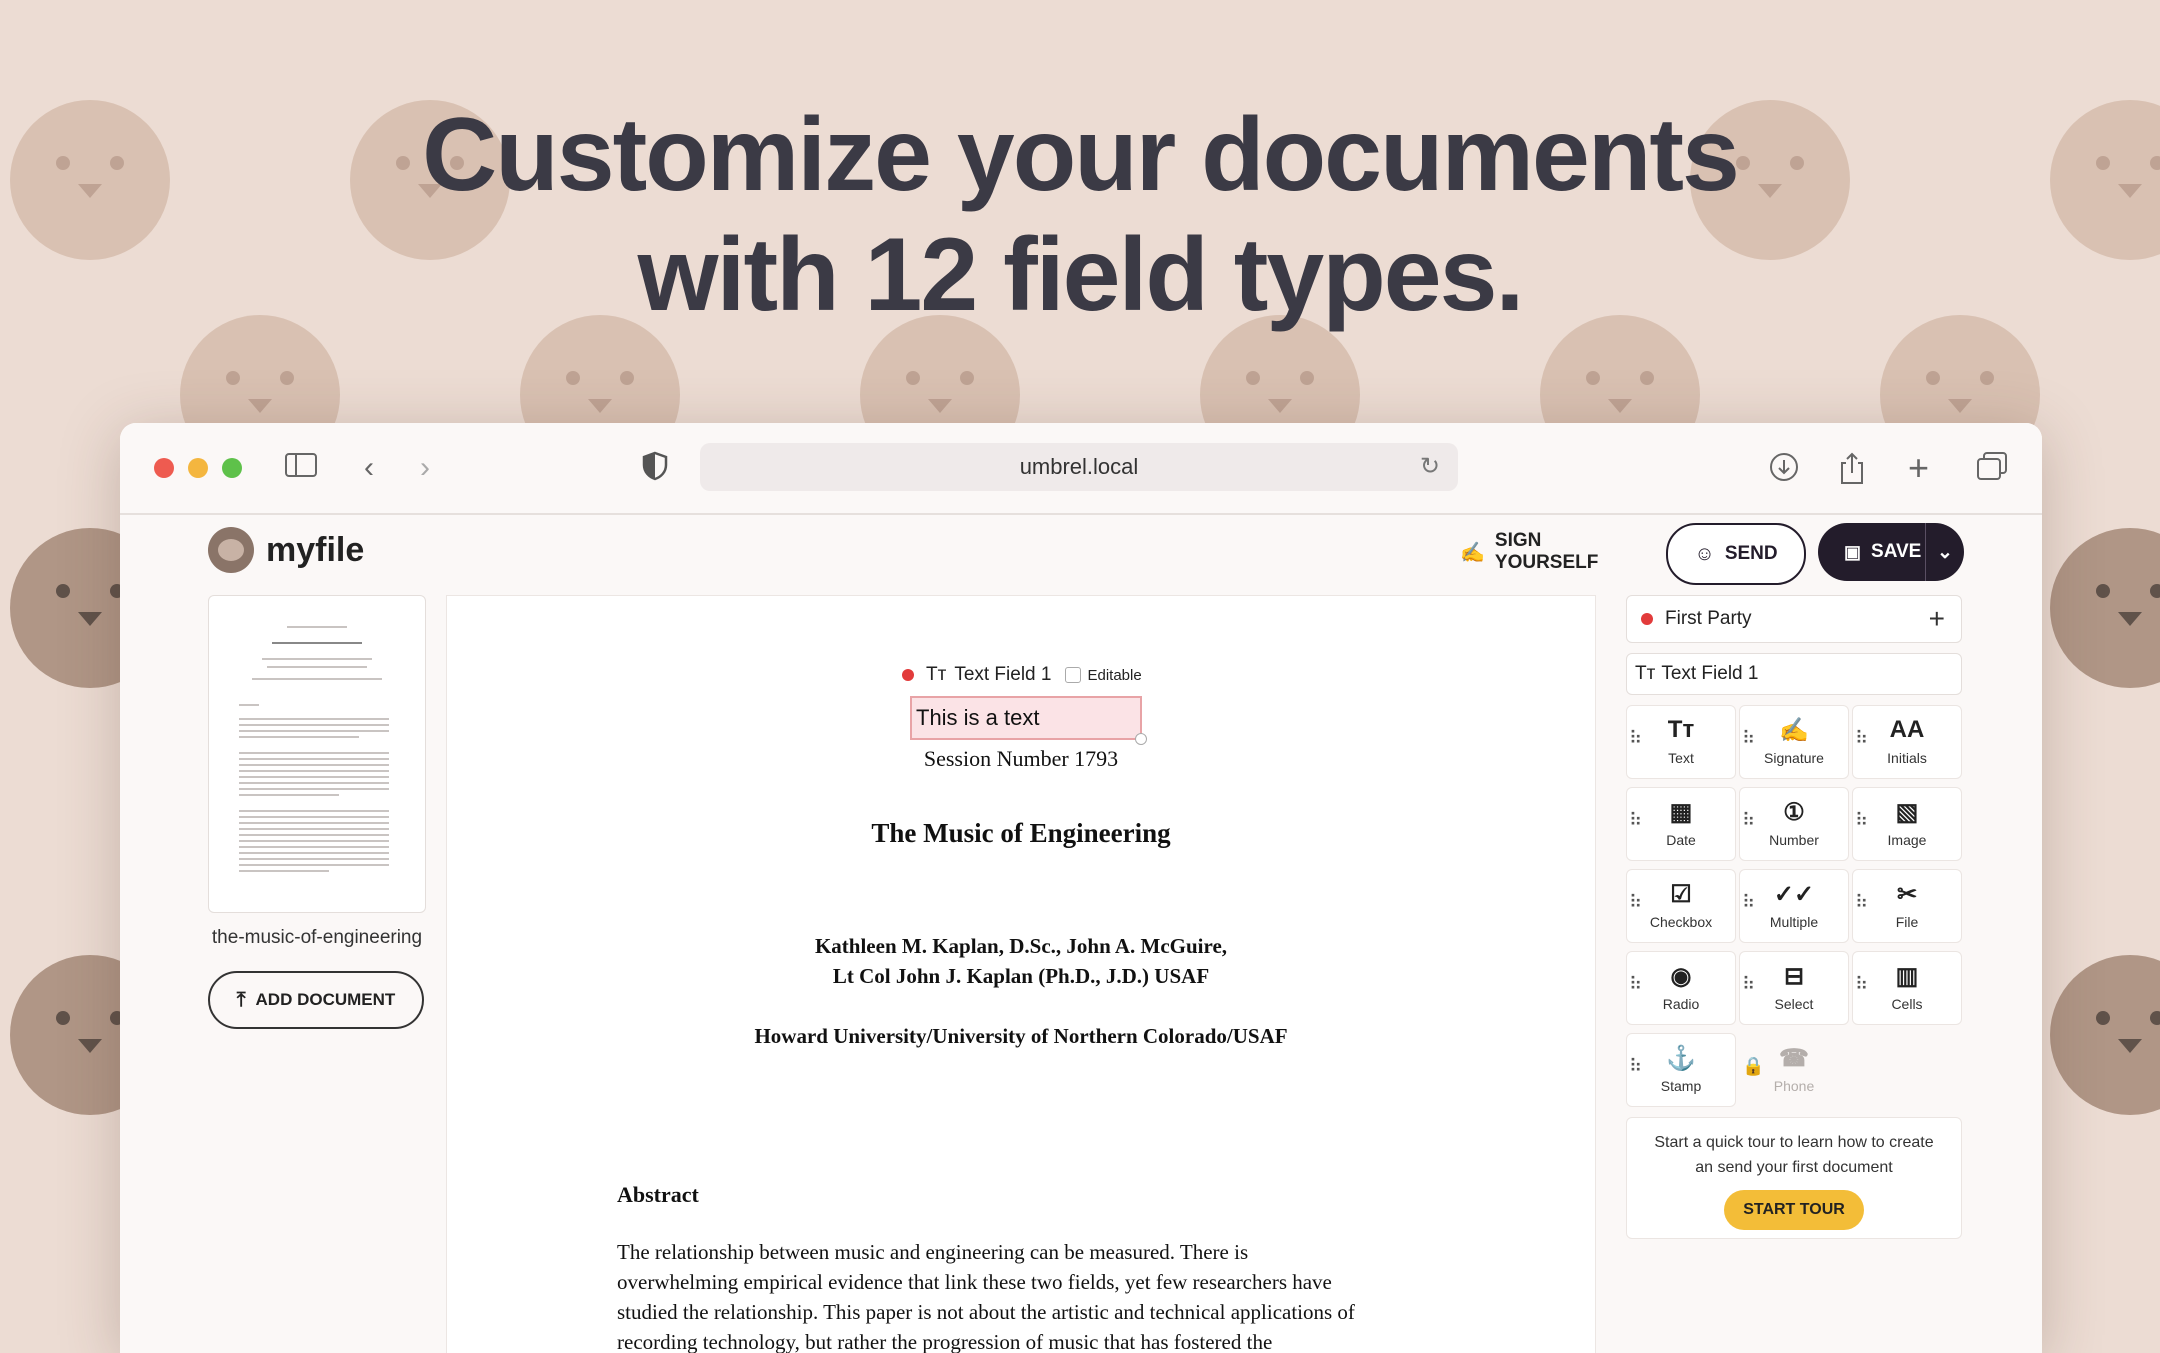 The image size is (2160, 1353). I want to click on stamp-icon: ⚓, so click(1681, 1058).